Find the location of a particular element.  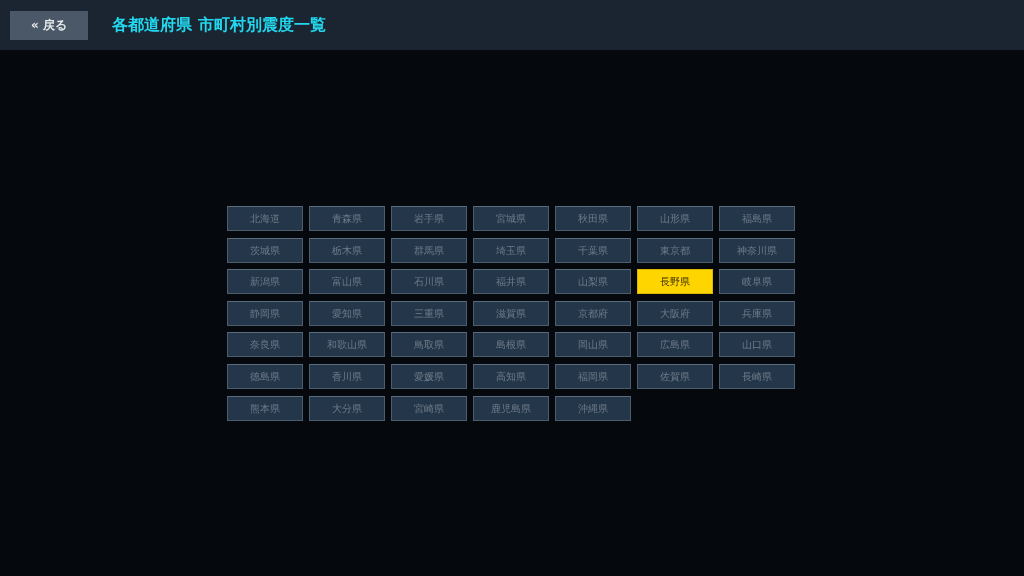

prefecture-button: 京都府 is located at coordinates (593, 313).